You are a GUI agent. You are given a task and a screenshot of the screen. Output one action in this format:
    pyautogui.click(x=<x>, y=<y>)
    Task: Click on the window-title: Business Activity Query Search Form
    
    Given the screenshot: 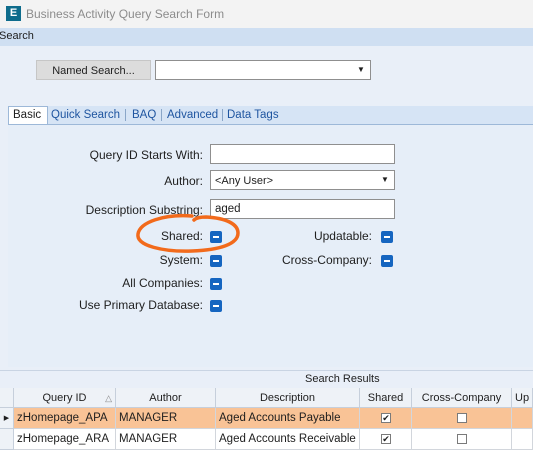 What is the action you would take?
    pyautogui.click(x=125, y=14)
    